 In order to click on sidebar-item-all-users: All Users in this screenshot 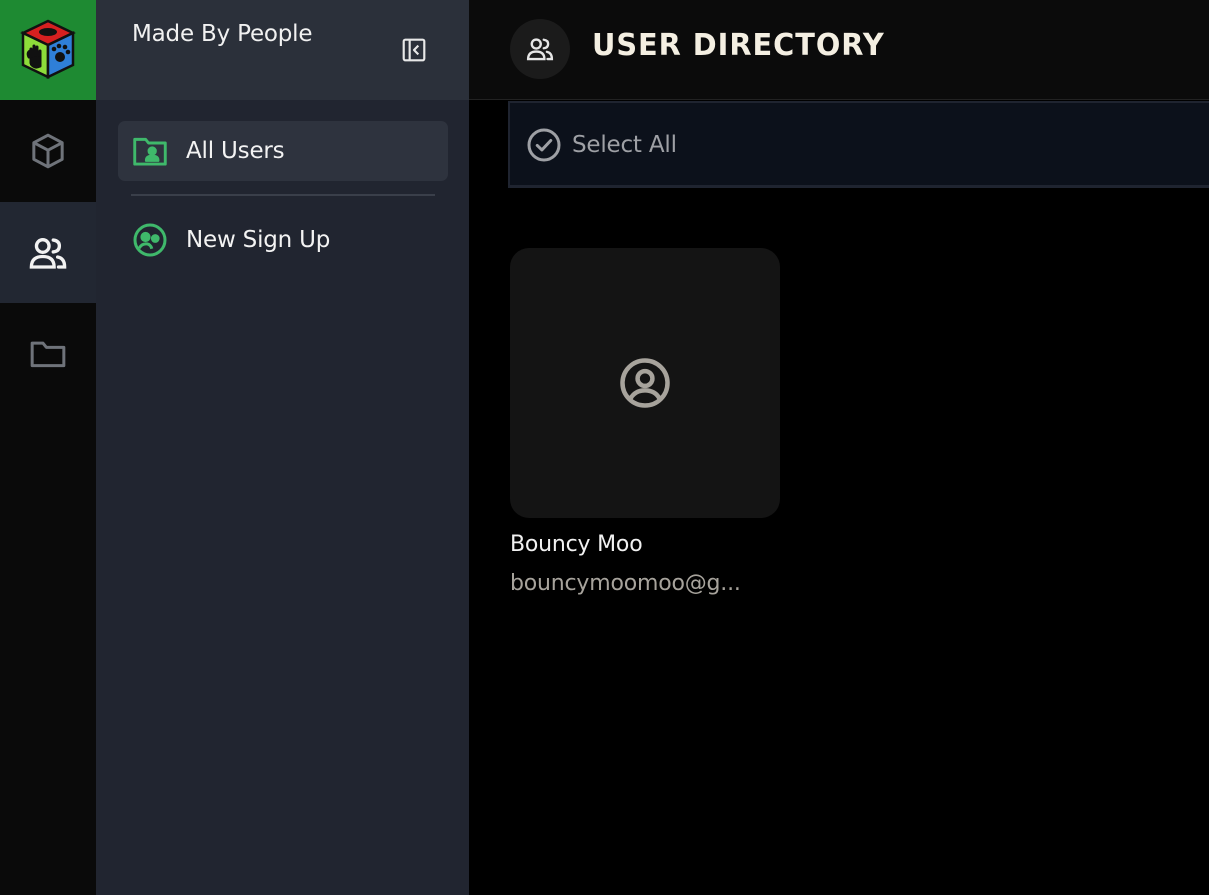, I will do `click(283, 151)`.